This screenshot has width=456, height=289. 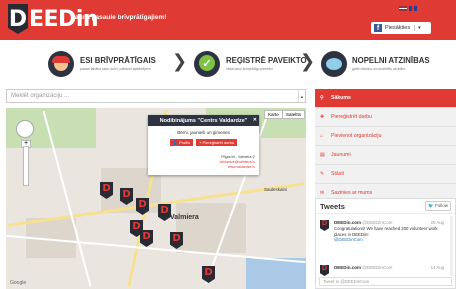 I want to click on pen-icon: ✎, so click(x=322, y=174).